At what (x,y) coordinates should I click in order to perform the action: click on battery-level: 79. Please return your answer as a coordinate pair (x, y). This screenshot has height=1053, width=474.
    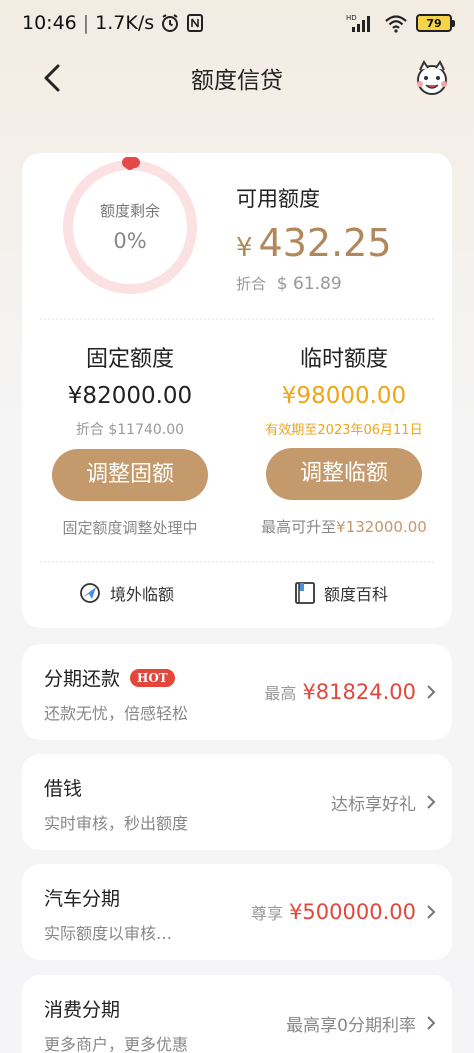
    Looking at the image, I should click on (434, 23).